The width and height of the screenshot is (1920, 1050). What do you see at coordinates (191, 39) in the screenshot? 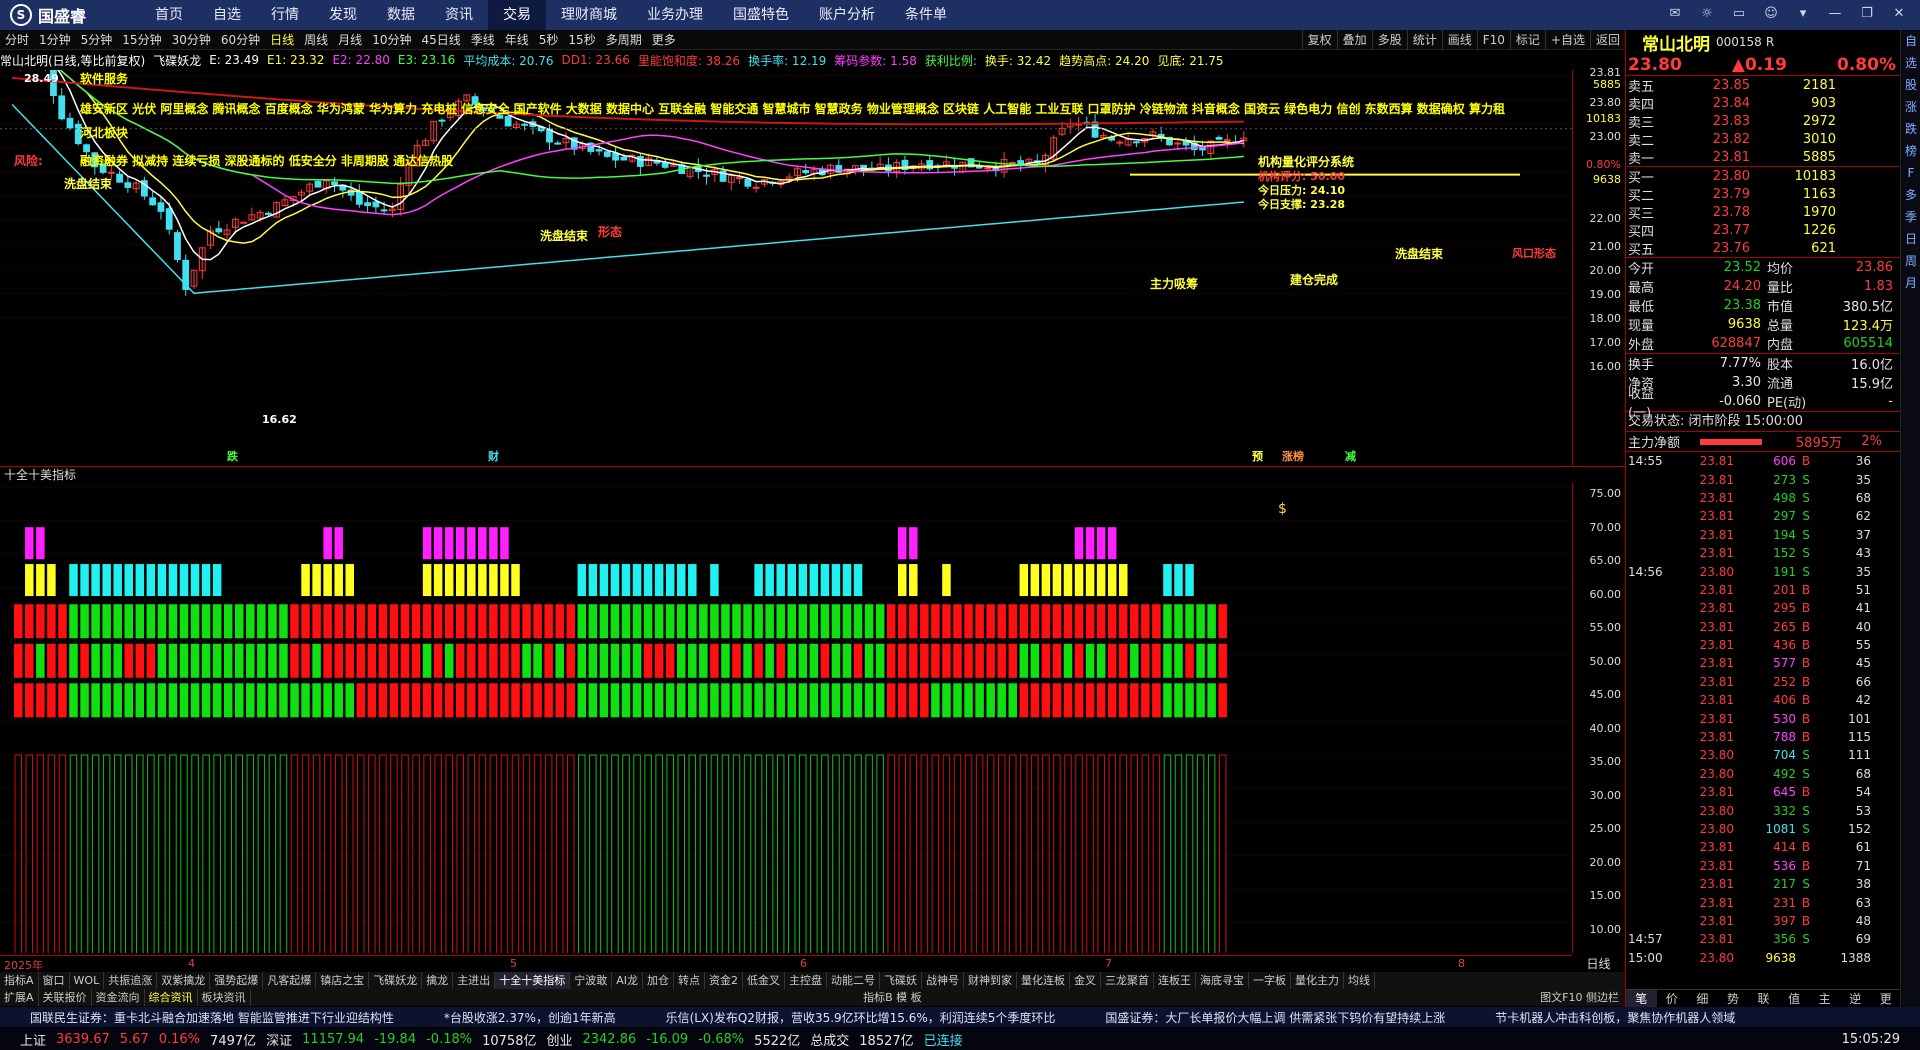
I see `period-tab-4: 30分钟` at bounding box center [191, 39].